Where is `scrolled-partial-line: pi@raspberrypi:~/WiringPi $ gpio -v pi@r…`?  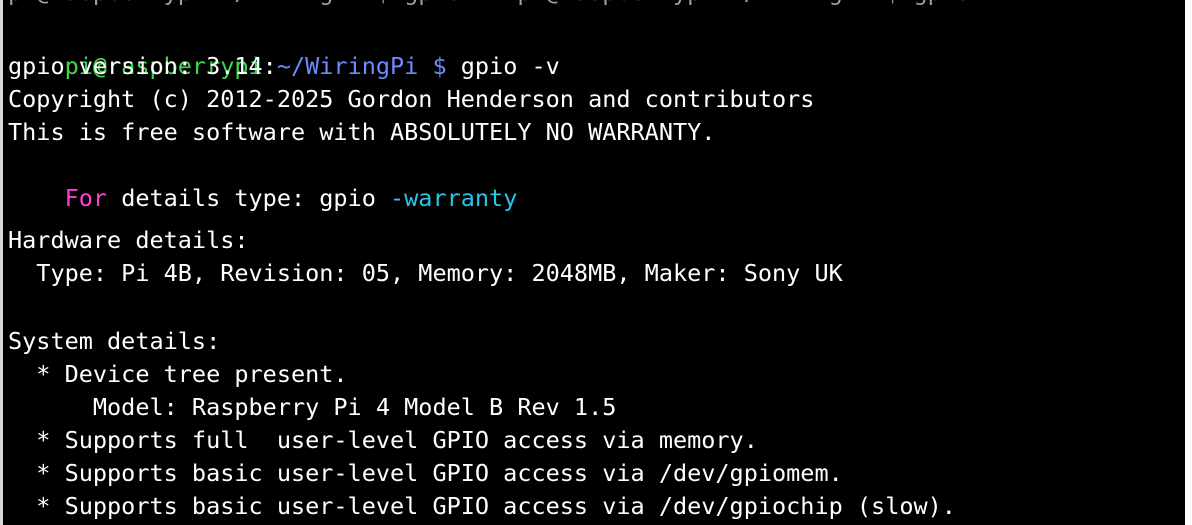
scrolled-partial-line: pi@raspberrypi:~/WiringPi $ gpio -v pi@r… is located at coordinates (592, 4).